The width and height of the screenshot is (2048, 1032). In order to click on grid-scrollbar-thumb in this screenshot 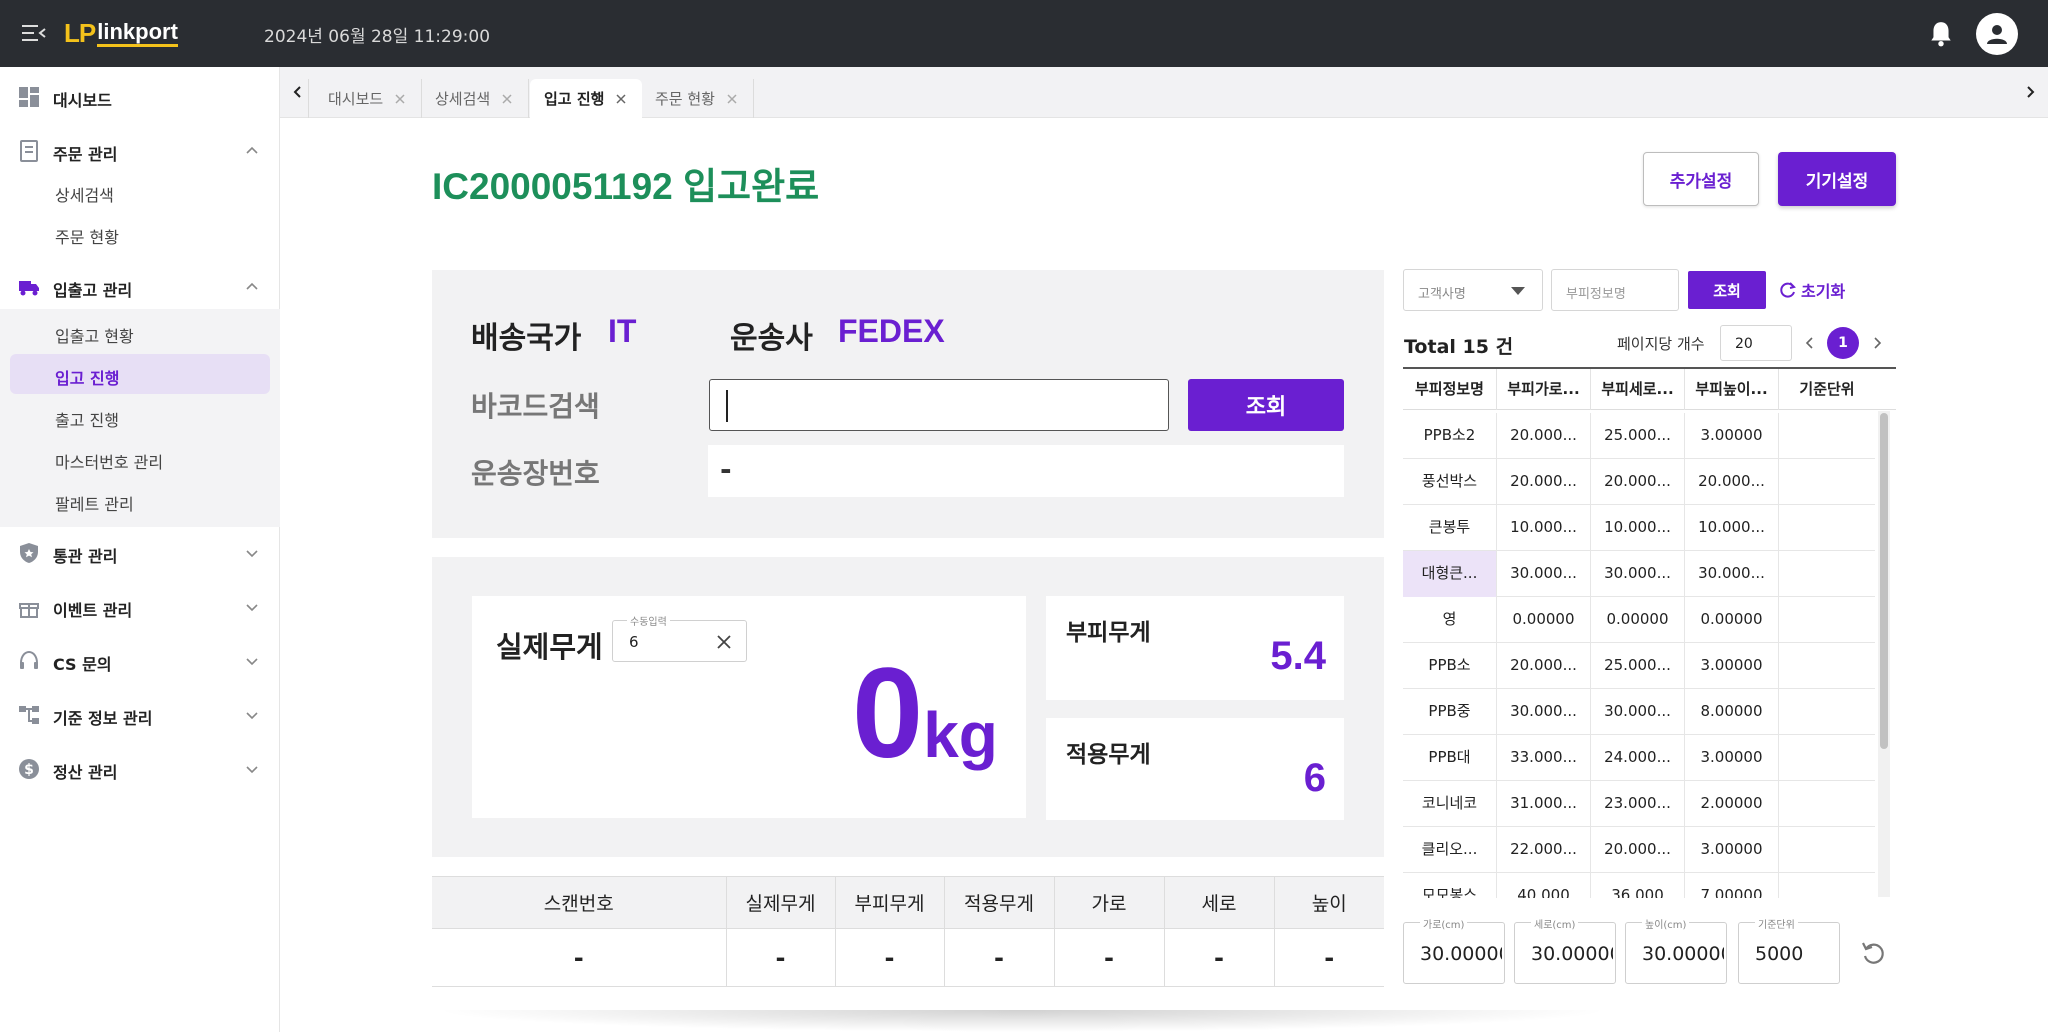, I will do `click(1884, 581)`.